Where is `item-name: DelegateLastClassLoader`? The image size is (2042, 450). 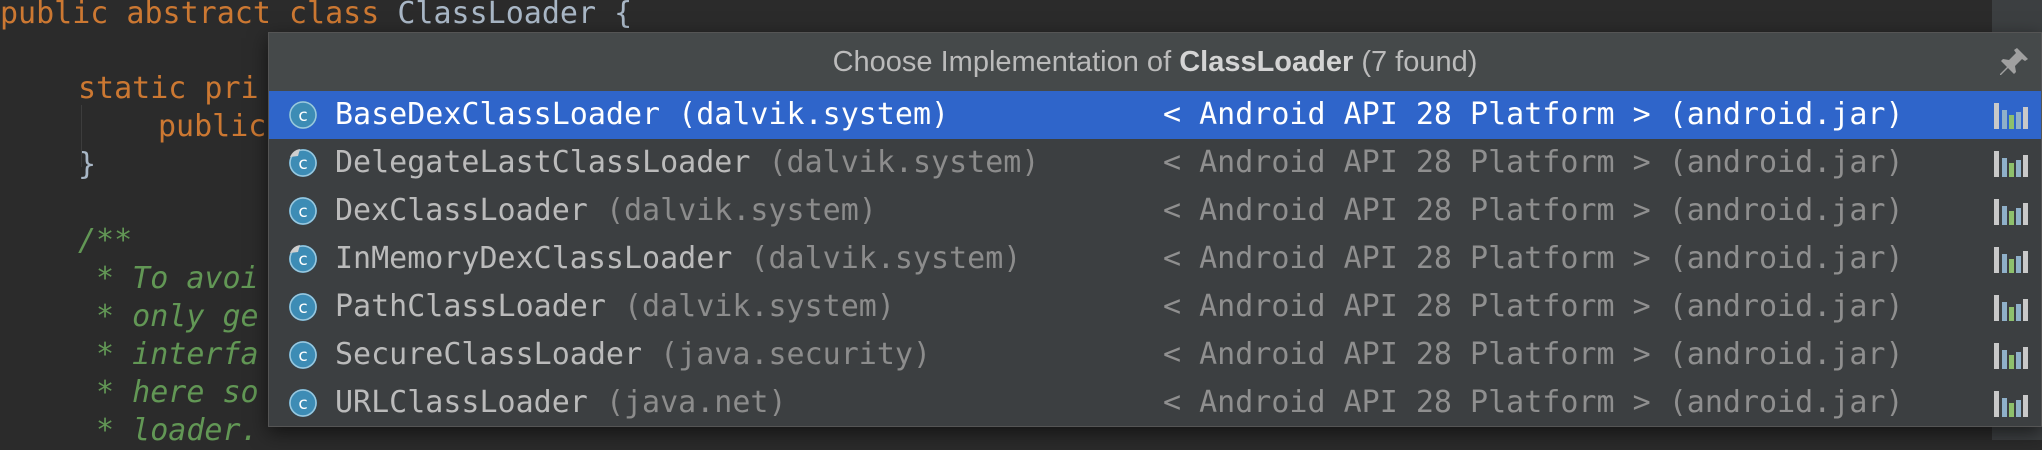
item-name: DelegateLastClassLoader is located at coordinates (543, 162).